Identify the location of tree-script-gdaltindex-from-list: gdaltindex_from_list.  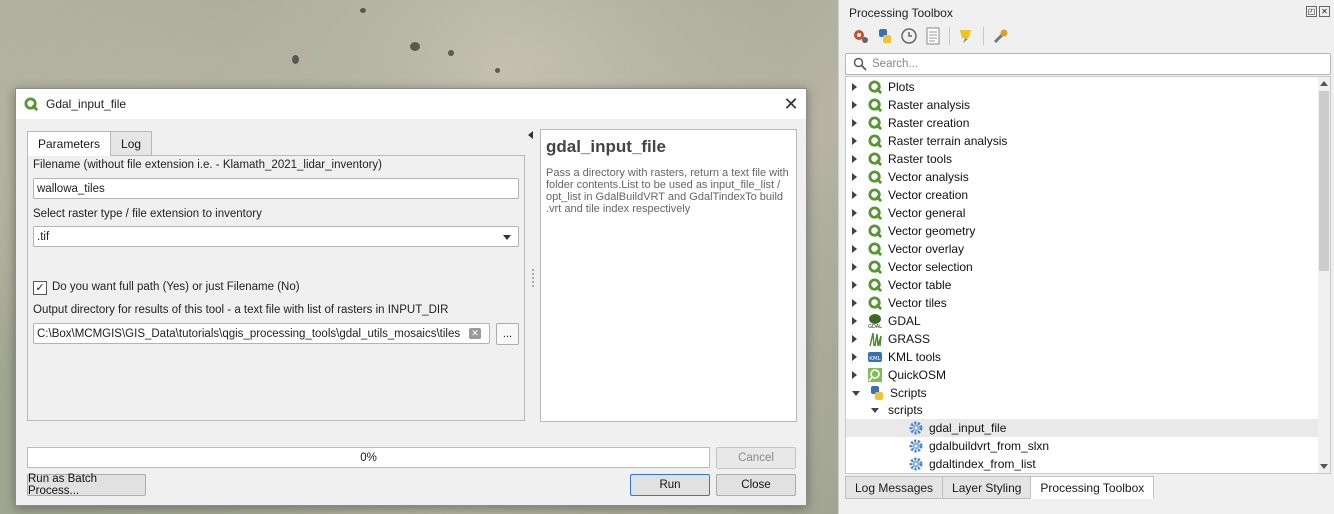
(1083, 464).